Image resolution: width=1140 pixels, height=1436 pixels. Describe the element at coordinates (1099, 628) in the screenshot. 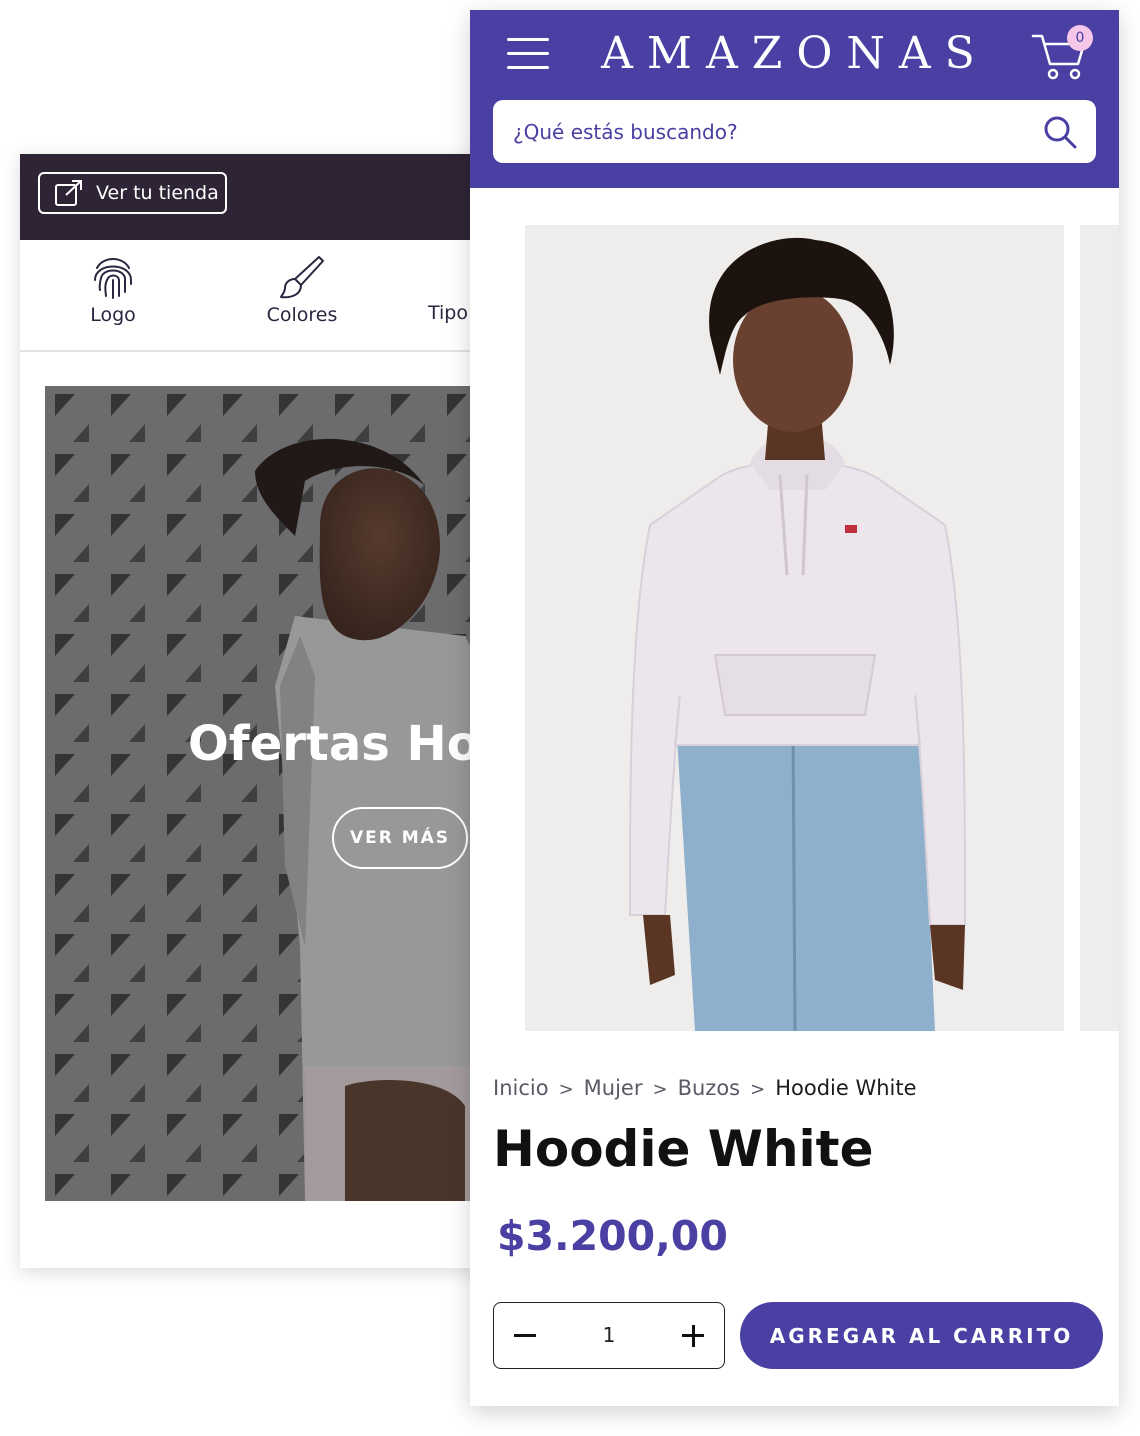

I see `next-product-image-peek` at that location.